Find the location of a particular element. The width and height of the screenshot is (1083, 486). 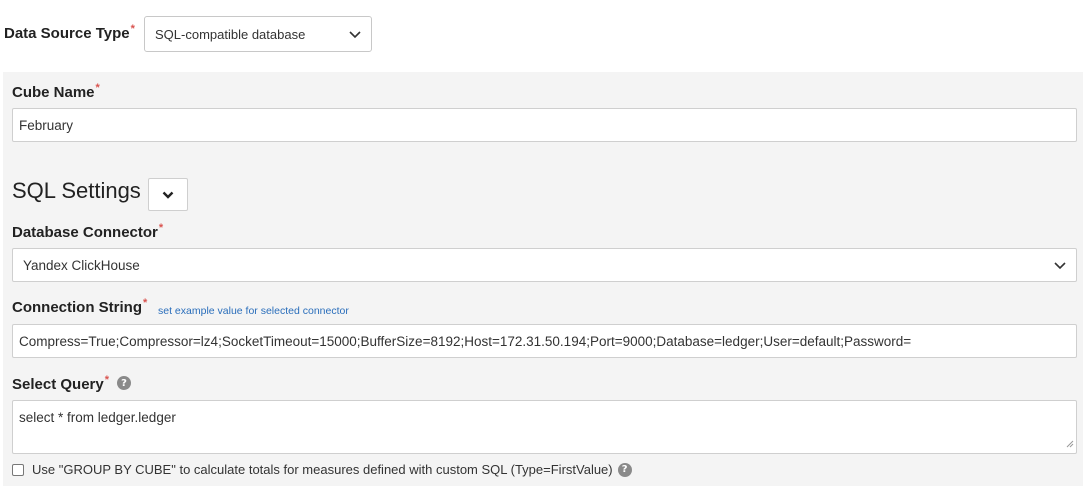

database-connector-select: Yandex ClickHouse is located at coordinates (544, 265).